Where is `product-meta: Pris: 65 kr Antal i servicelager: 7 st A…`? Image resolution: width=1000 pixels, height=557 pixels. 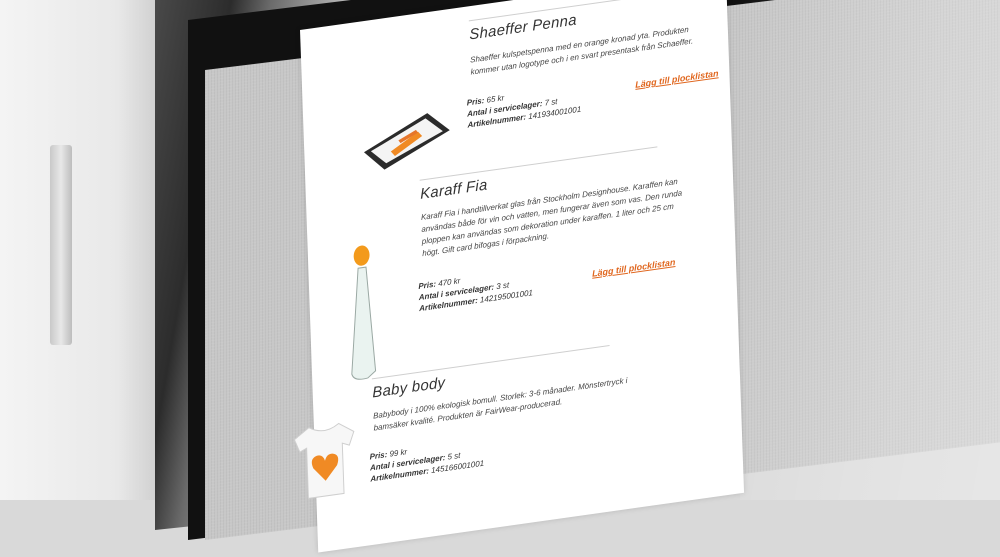 product-meta: Pris: 65 kr Antal i servicelager: 7 st A… is located at coordinates (524, 106).